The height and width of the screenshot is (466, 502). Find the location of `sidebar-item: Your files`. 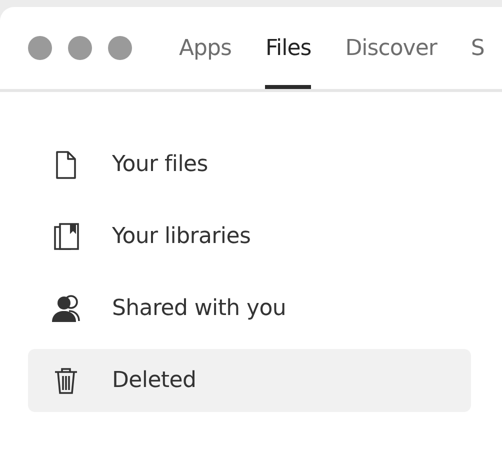

sidebar-item: Your files is located at coordinates (249, 164).